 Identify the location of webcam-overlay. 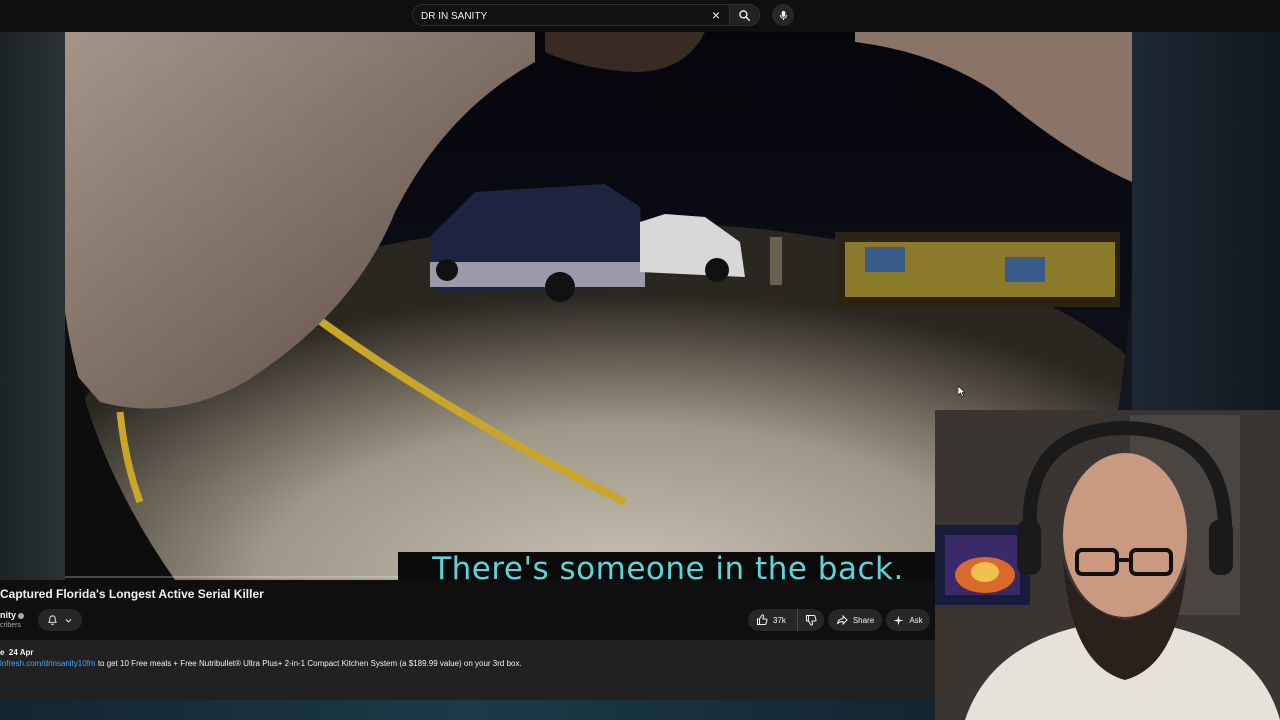
(1107, 565).